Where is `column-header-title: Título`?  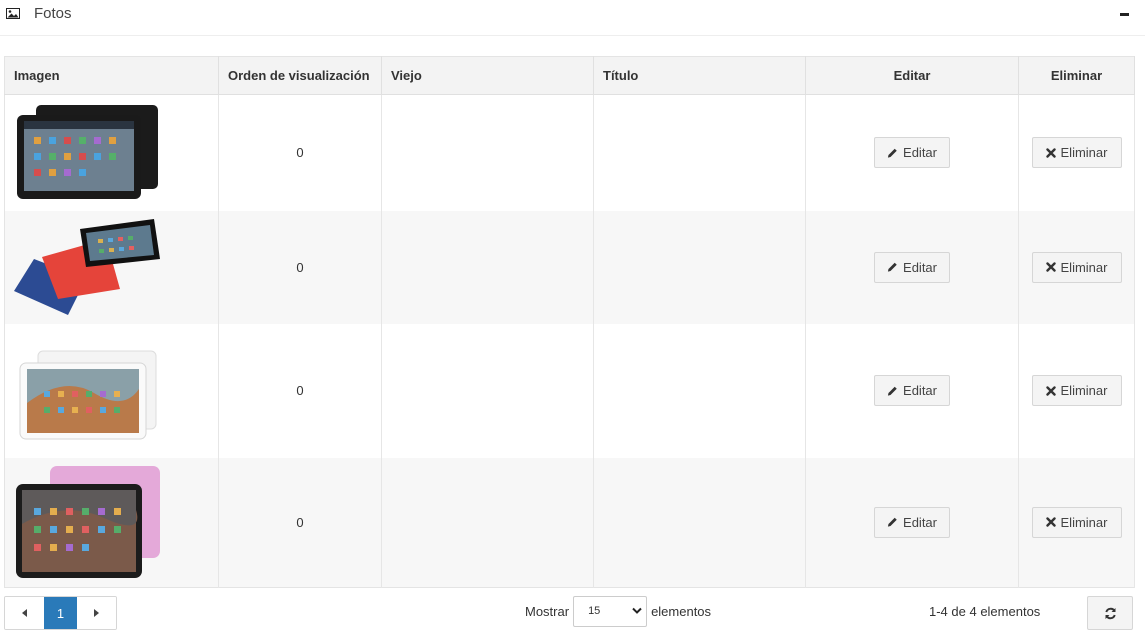 column-header-title: Título is located at coordinates (699, 75).